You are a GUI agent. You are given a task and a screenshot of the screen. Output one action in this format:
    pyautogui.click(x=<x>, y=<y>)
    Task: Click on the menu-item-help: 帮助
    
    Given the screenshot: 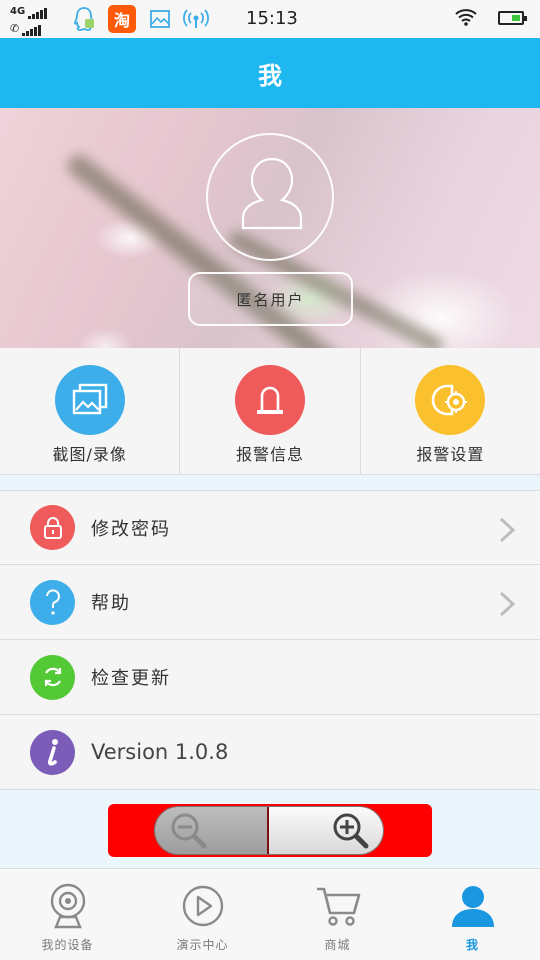 What is the action you would take?
    pyautogui.click(x=270, y=602)
    